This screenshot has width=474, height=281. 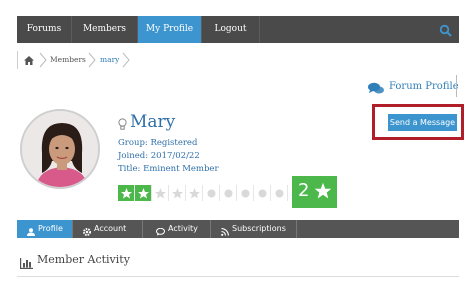 I want to click on home-icon, so click(x=28, y=60).